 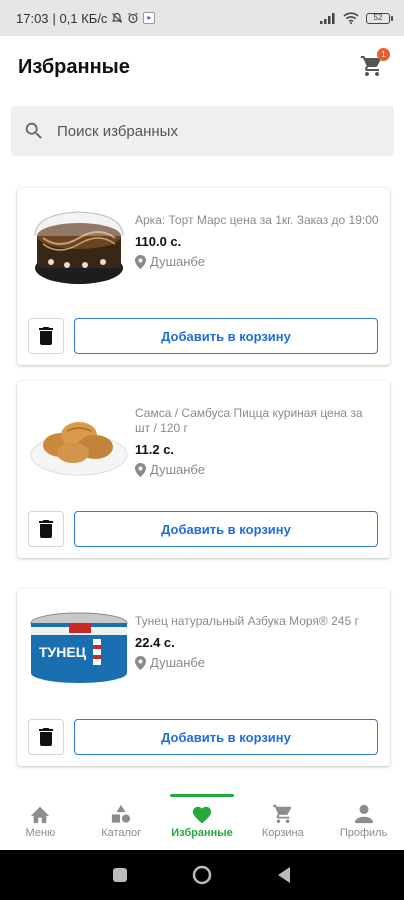 What do you see at coordinates (121, 833) in the screenshot?
I see `nav-label-catalog: Каталог` at bounding box center [121, 833].